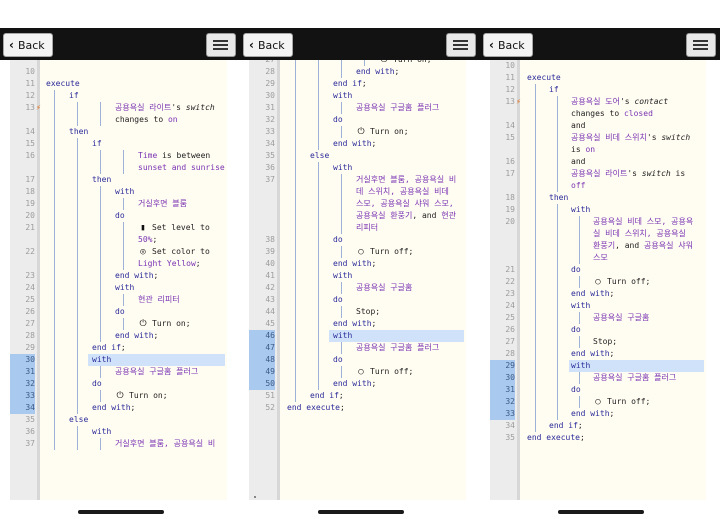 Image resolution: width=720 pixels, height=519 pixels. Describe the element at coordinates (120, 192) in the screenshot. I see `code-line: 18 with` at that location.